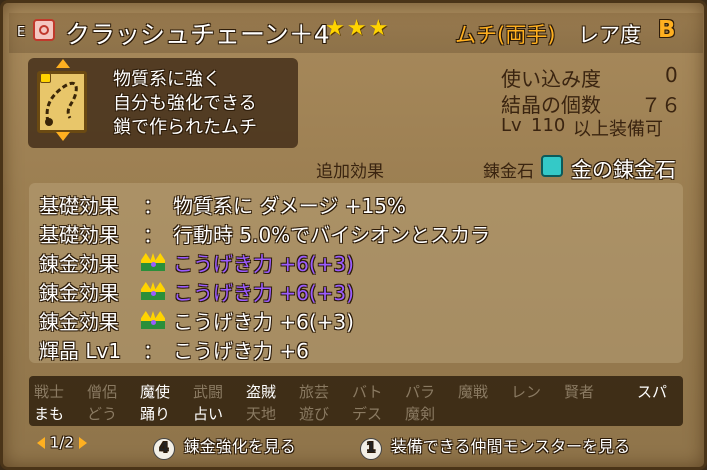  I want to click on job-jobs2-6: デス, so click(367, 414).